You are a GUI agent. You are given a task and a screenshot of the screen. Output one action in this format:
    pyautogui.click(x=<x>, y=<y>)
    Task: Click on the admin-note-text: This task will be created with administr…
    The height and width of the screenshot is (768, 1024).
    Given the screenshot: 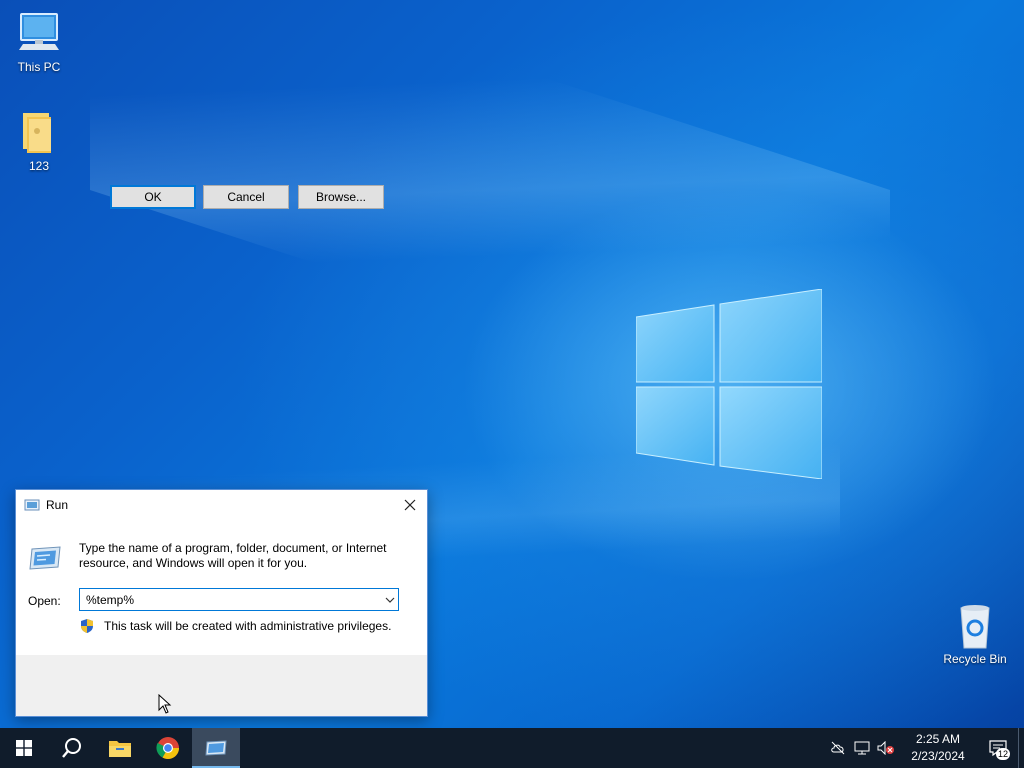 What is the action you would take?
    pyautogui.click(x=248, y=626)
    